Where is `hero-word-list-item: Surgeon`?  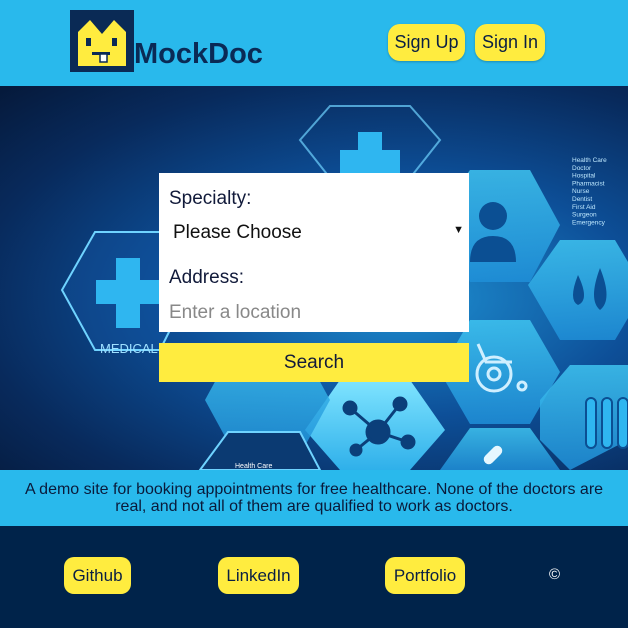 hero-word-list-item: Surgeon is located at coordinates (584, 215).